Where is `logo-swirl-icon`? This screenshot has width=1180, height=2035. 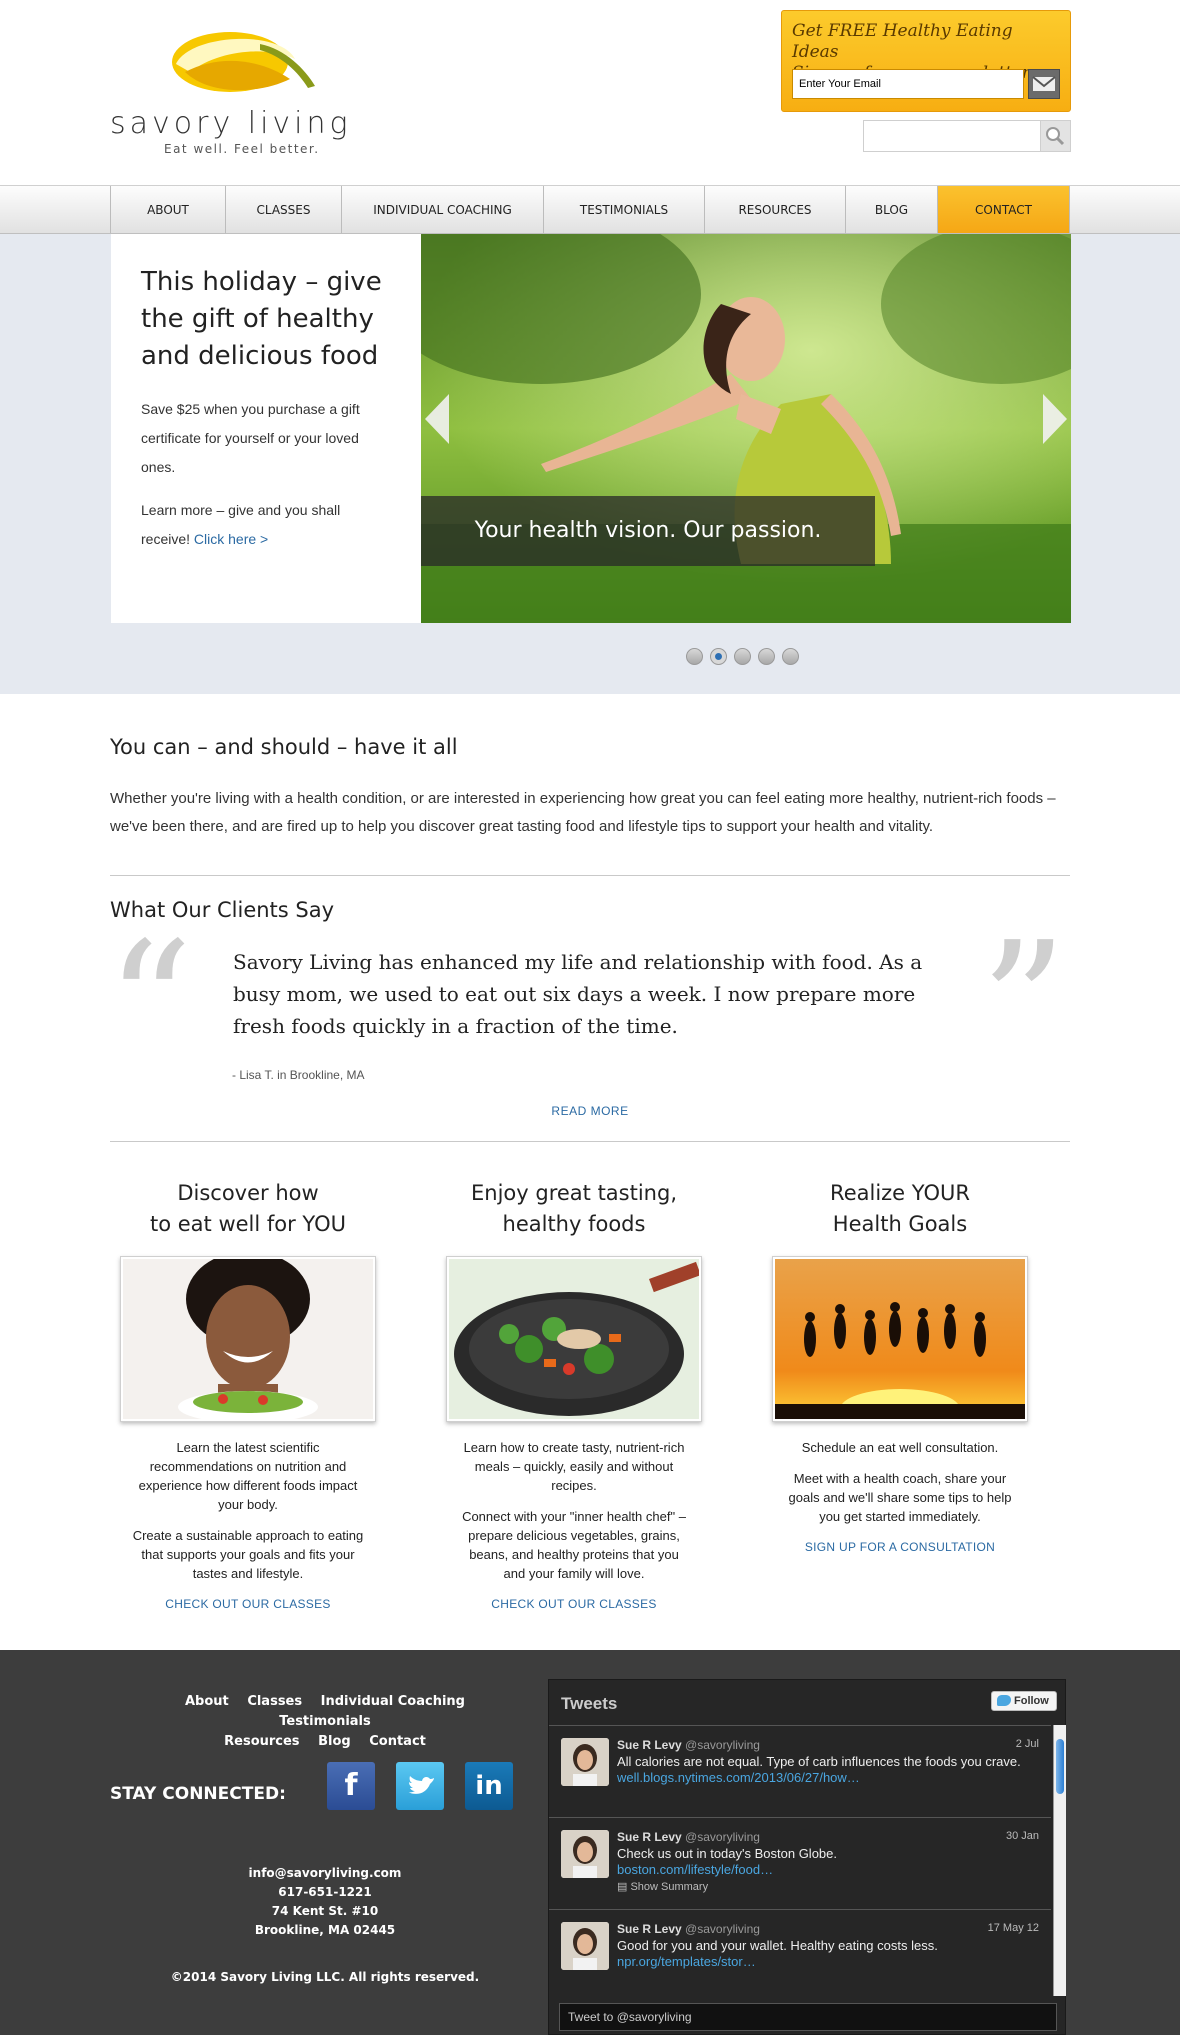
logo-swirl-icon is located at coordinates (243, 62).